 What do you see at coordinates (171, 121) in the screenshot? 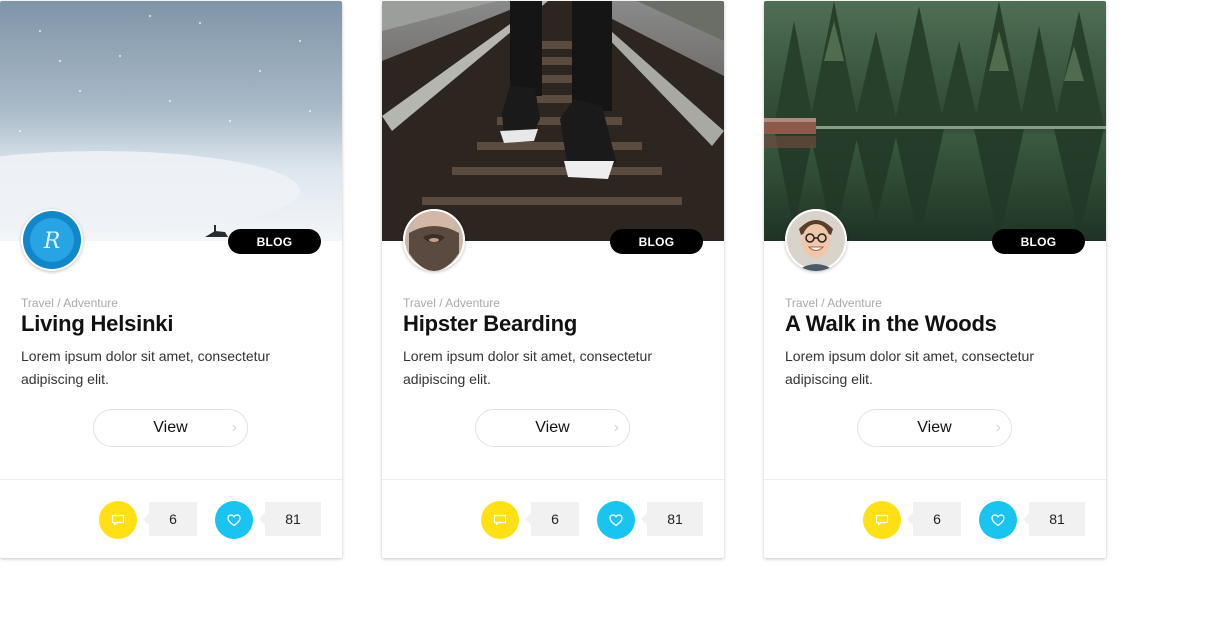
I see `card-photo-snowy-sky` at bounding box center [171, 121].